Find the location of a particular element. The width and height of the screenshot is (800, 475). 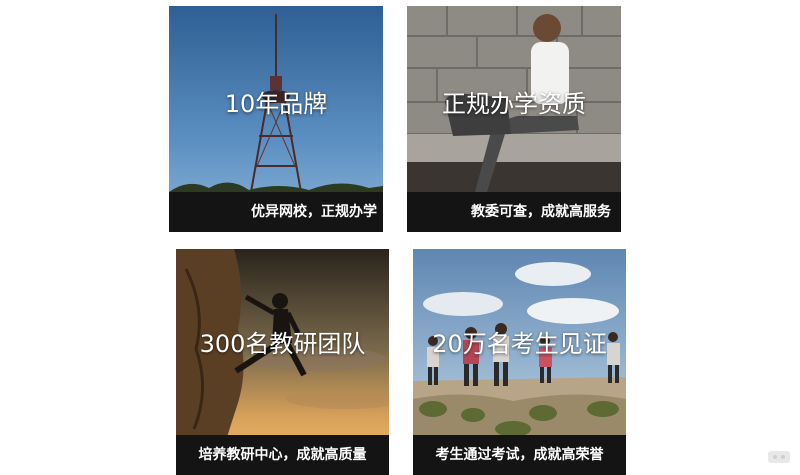

feature-card-research-team: 300名教研团队 培养教研中心，成就高质量 is located at coordinates (282, 362).